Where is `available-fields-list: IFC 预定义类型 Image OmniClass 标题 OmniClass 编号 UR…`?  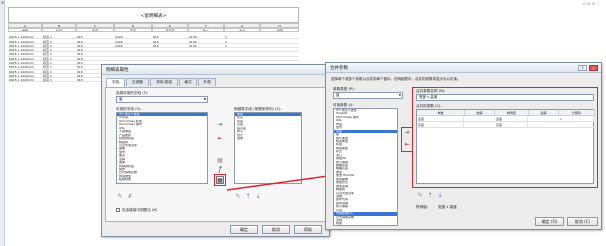
available-fields-list: IFC 预定义类型 Image OmniClass 标题 OmniClass 编号 UR… is located at coordinates (162, 148).